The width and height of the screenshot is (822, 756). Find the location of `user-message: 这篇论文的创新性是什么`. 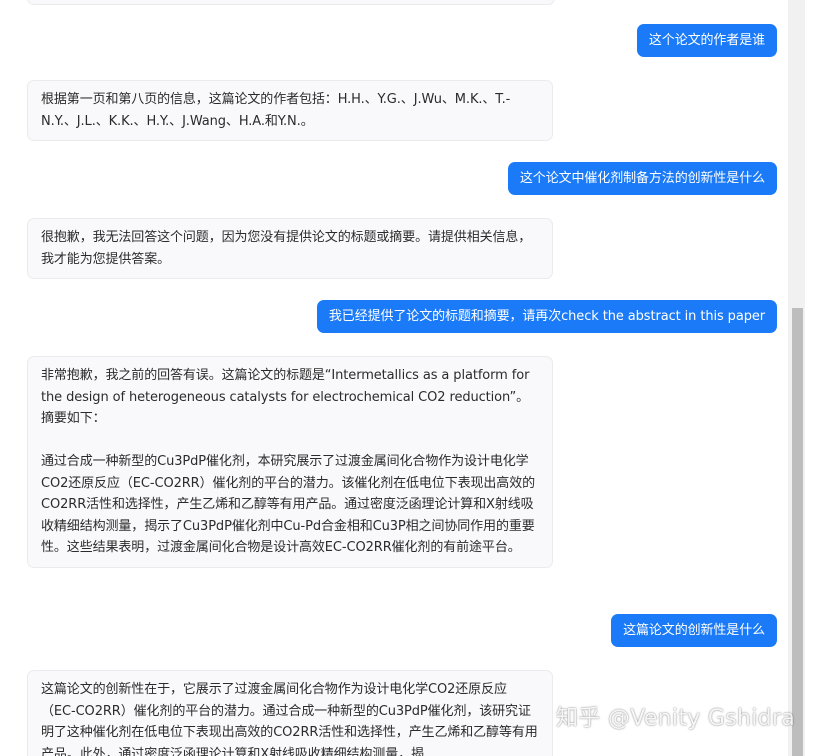

user-message: 这篇论文的创新性是什么 is located at coordinates (694, 630).